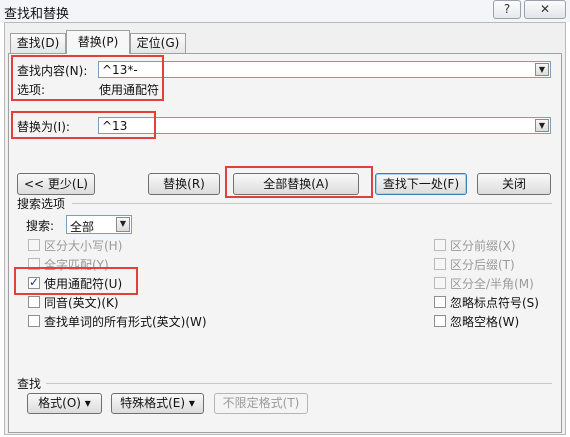 This screenshot has width=570, height=437. Describe the element at coordinates (125, 322) in the screenshot. I see `checkbox-all-word-forms-label: 查找单词的所有形式(英文)(W)` at that location.